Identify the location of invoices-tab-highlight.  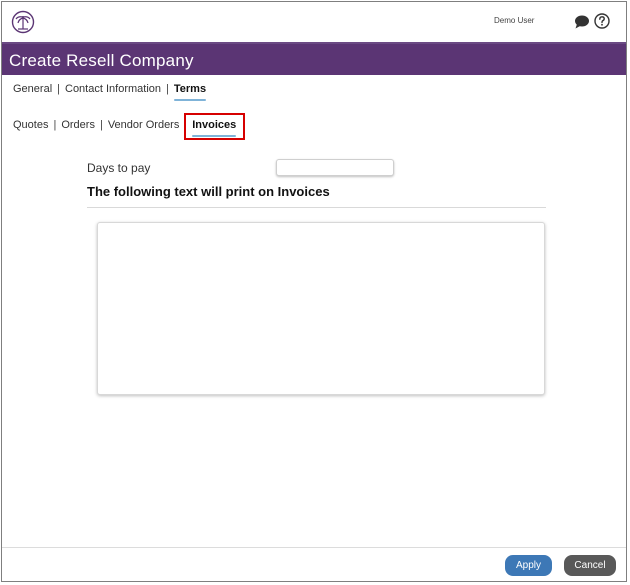
(214, 126).